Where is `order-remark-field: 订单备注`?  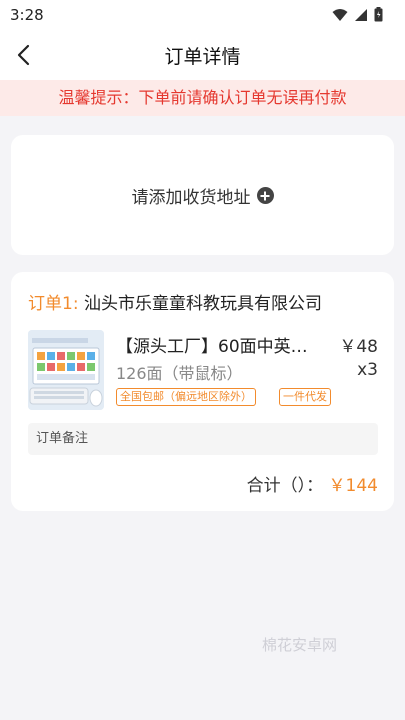
order-remark-field: 订单备注 is located at coordinates (203, 439).